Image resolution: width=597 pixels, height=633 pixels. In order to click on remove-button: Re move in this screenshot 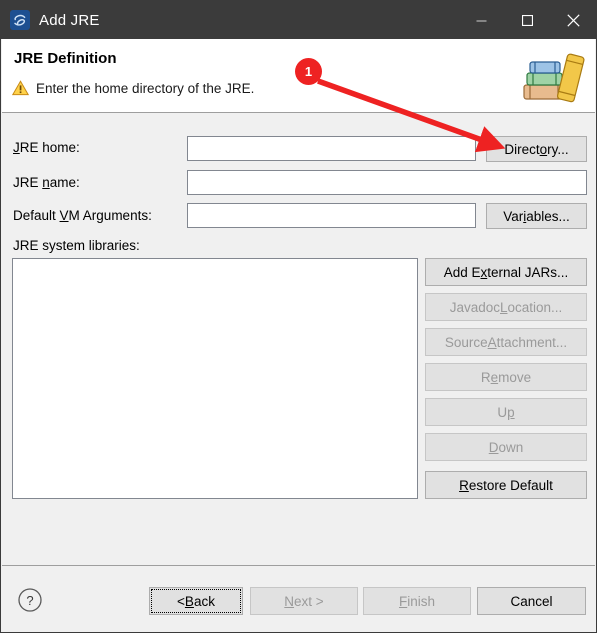, I will do `click(506, 377)`.